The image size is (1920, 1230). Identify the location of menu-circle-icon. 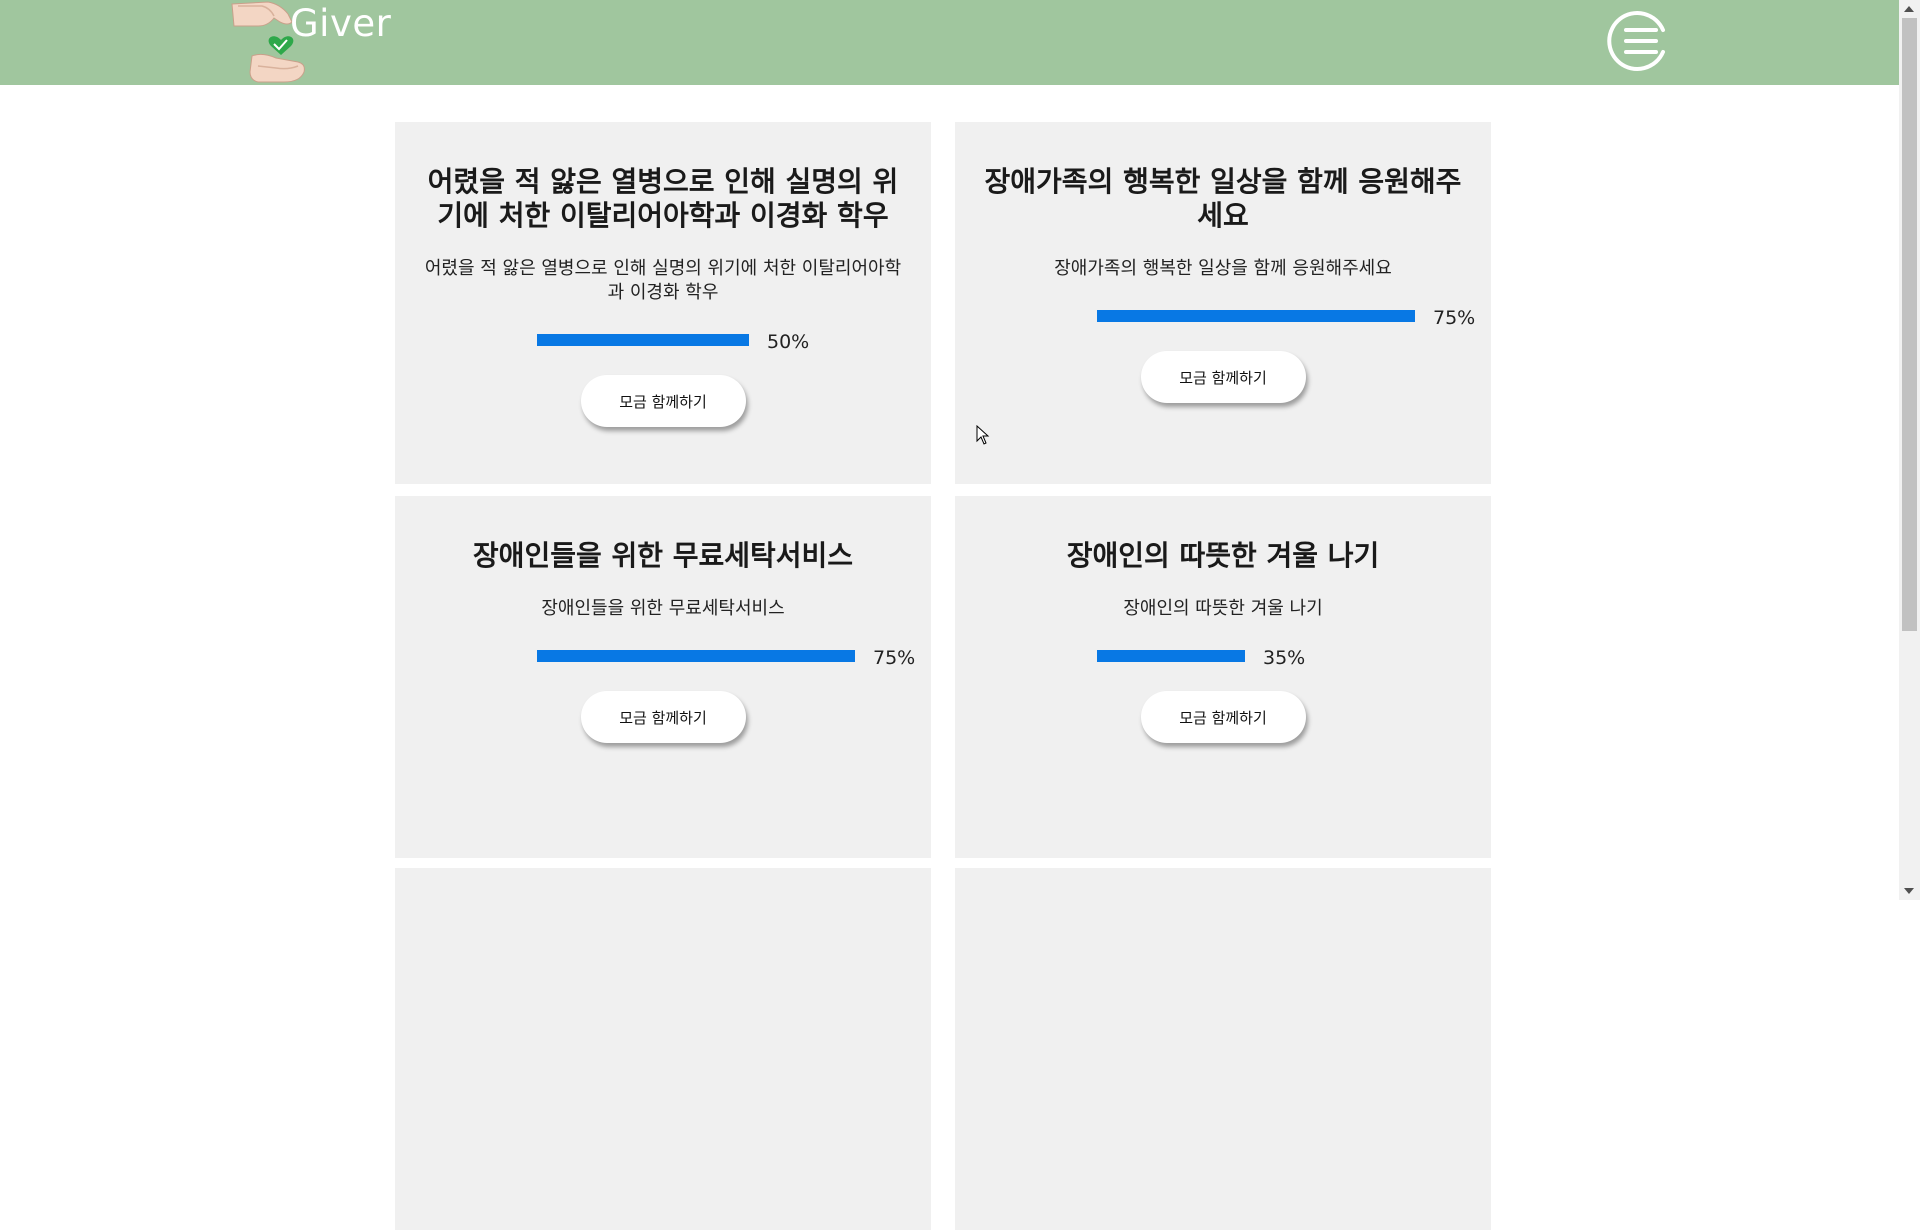
(1639, 41).